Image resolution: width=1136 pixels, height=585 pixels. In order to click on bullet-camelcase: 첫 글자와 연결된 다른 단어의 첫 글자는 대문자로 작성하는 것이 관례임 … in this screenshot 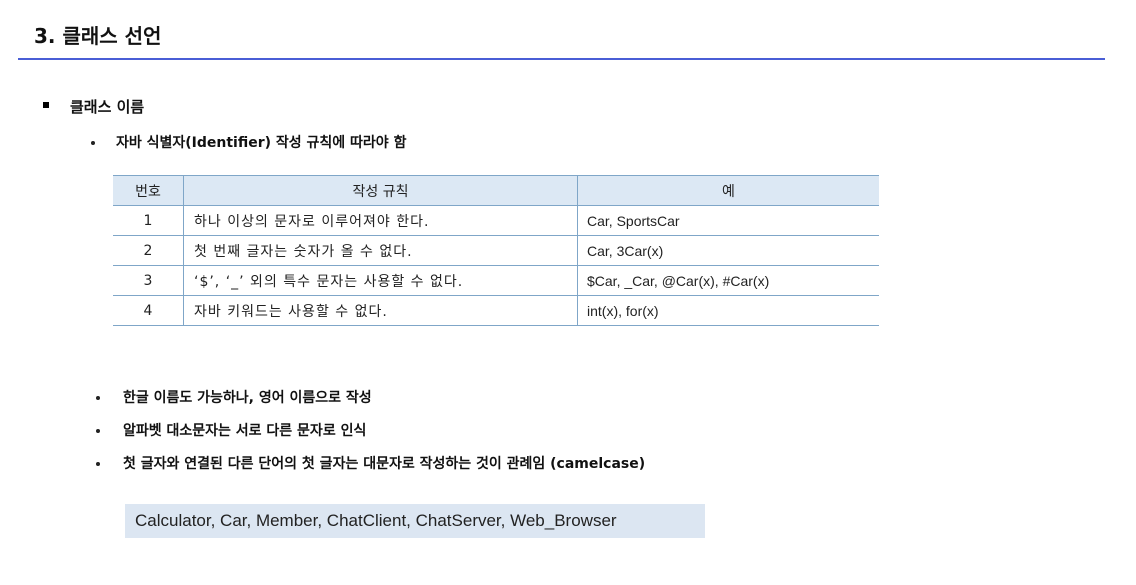, I will do `click(384, 464)`.